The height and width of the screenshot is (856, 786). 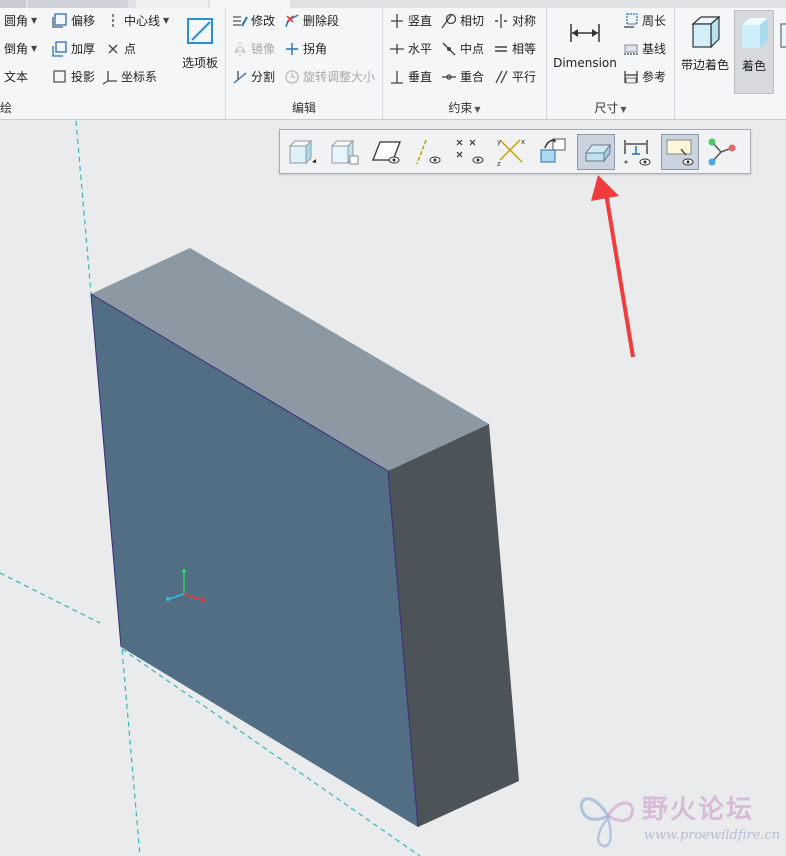 I want to click on text-button: 文本, so click(x=16, y=77).